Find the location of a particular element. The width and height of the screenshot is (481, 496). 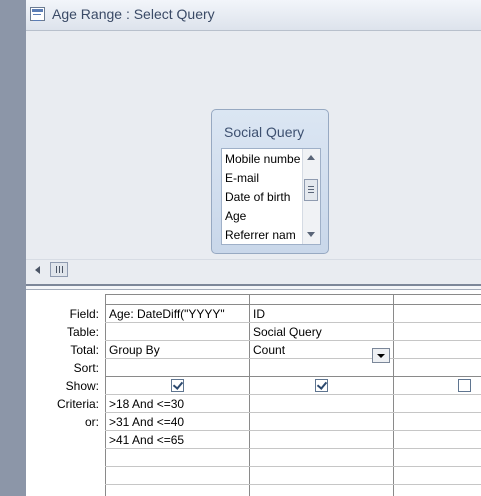

column3-or-cell is located at coordinates (438, 422).